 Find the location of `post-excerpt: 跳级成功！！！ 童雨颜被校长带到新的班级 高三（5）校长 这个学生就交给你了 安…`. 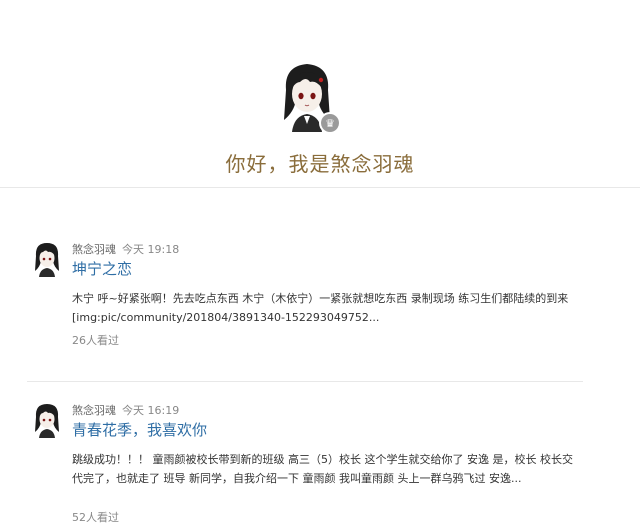

post-excerpt: 跳级成功！！！ 童雨颜被校长带到新的班级 高三（5）校长 这个学生就交给你了 安… is located at coordinates (322, 469).